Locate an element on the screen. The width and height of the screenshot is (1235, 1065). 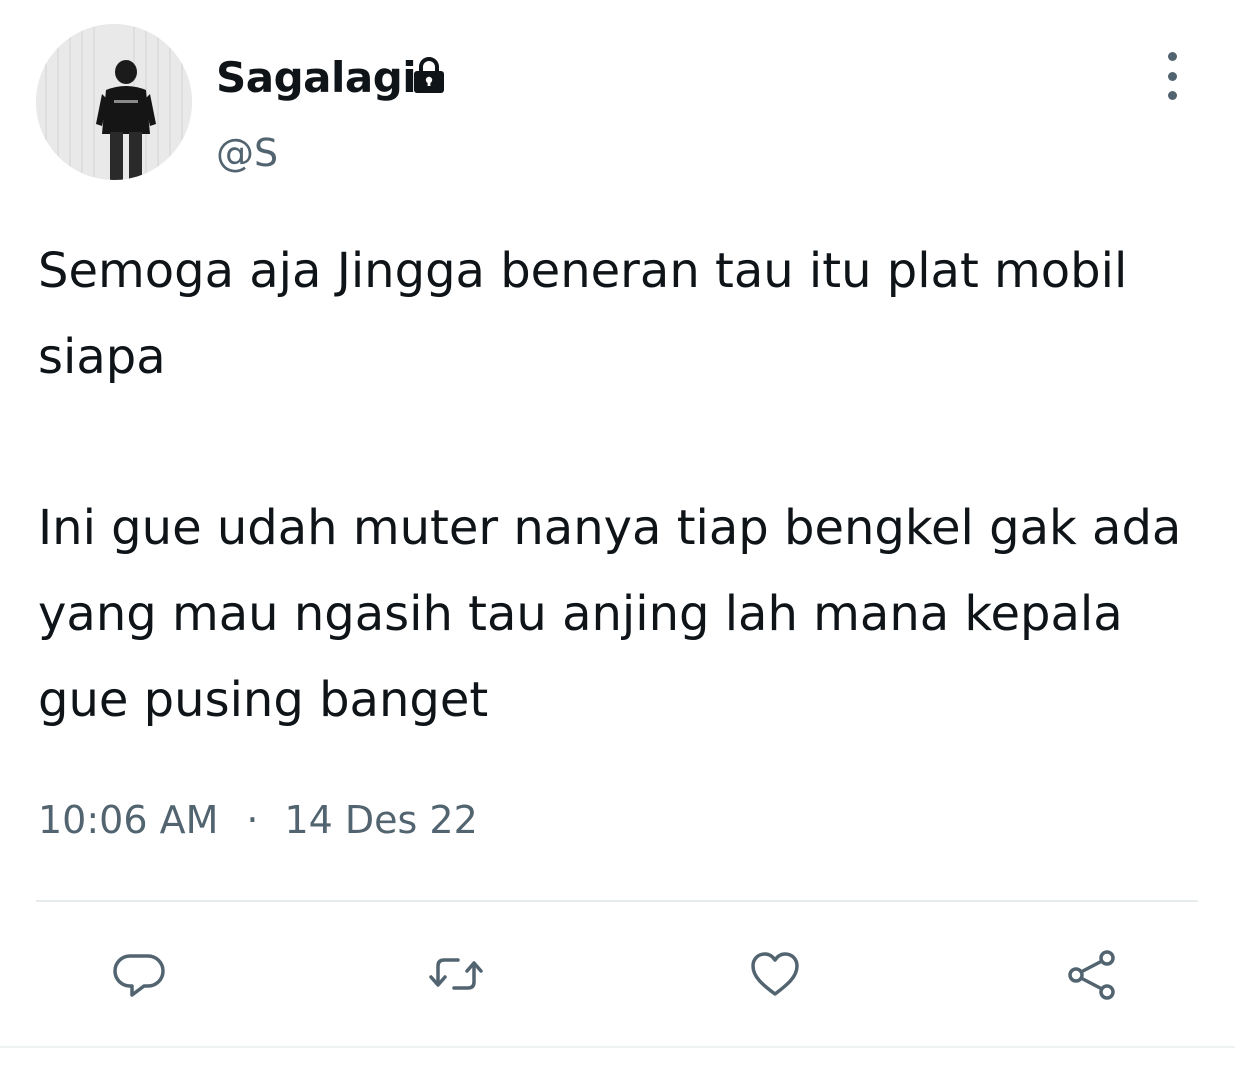
share-icon is located at coordinates (1091, 975).